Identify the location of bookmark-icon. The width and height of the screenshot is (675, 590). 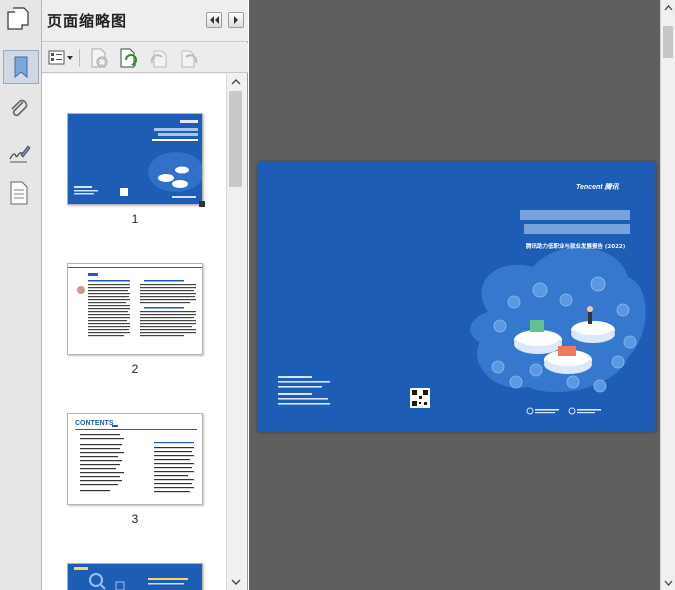
(21, 67).